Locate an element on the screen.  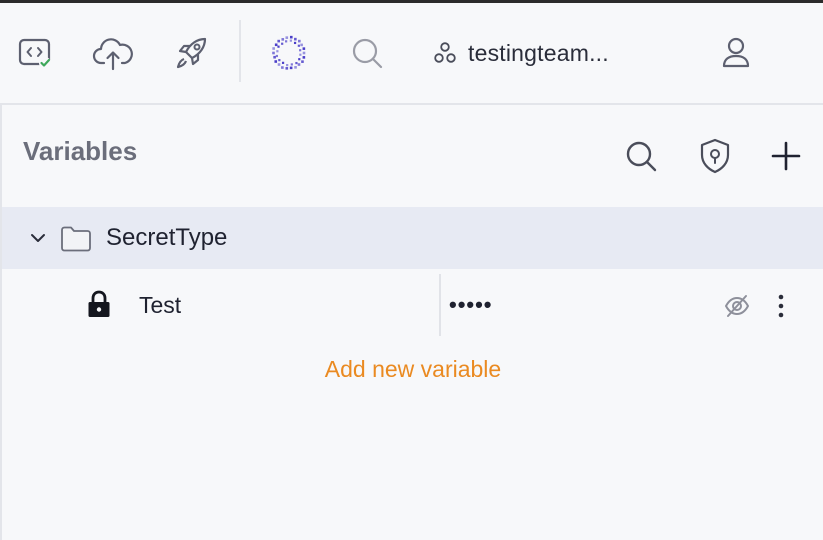
variable-row: Test ••••• is located at coordinates (412, 304).